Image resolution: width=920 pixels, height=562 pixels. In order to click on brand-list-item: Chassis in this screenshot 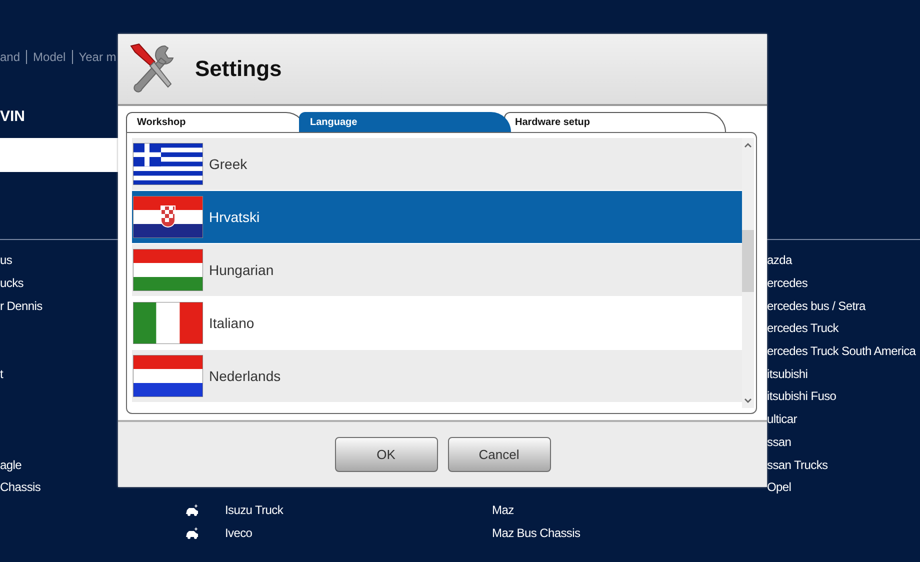, I will do `click(20, 487)`.